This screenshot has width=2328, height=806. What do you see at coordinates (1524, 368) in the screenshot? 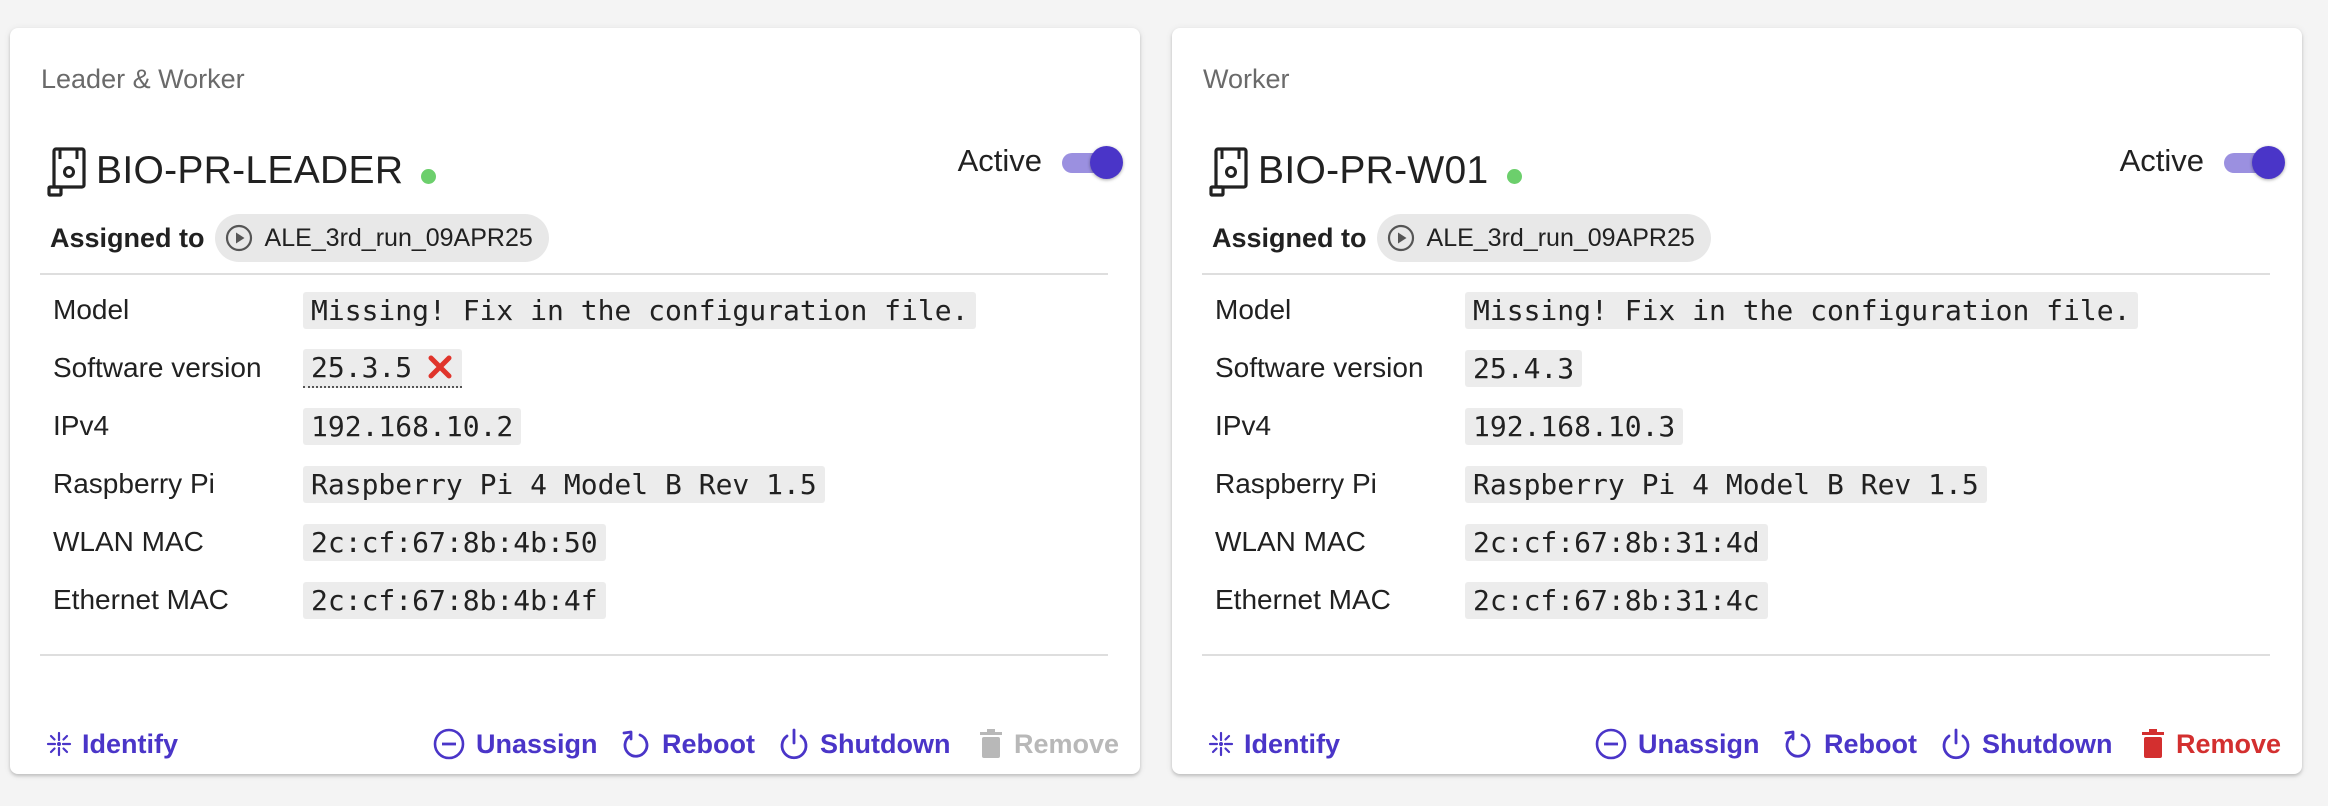
I see `info-value: 25.4.3` at bounding box center [1524, 368].